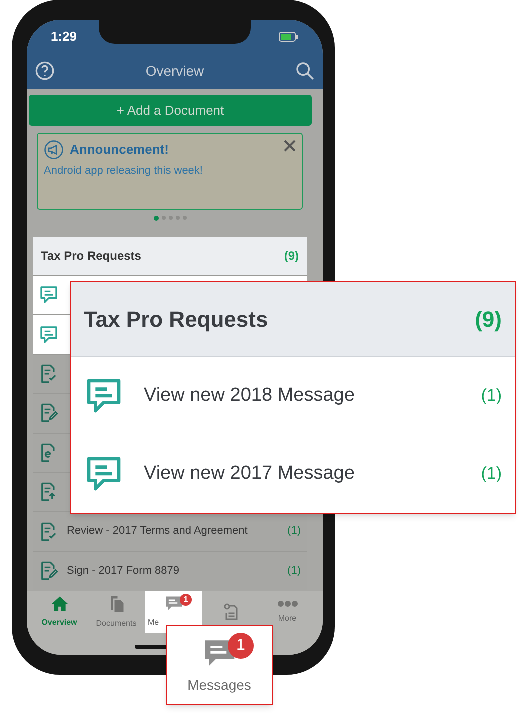  What do you see at coordinates (289, 37) in the screenshot?
I see `battery-icon` at bounding box center [289, 37].